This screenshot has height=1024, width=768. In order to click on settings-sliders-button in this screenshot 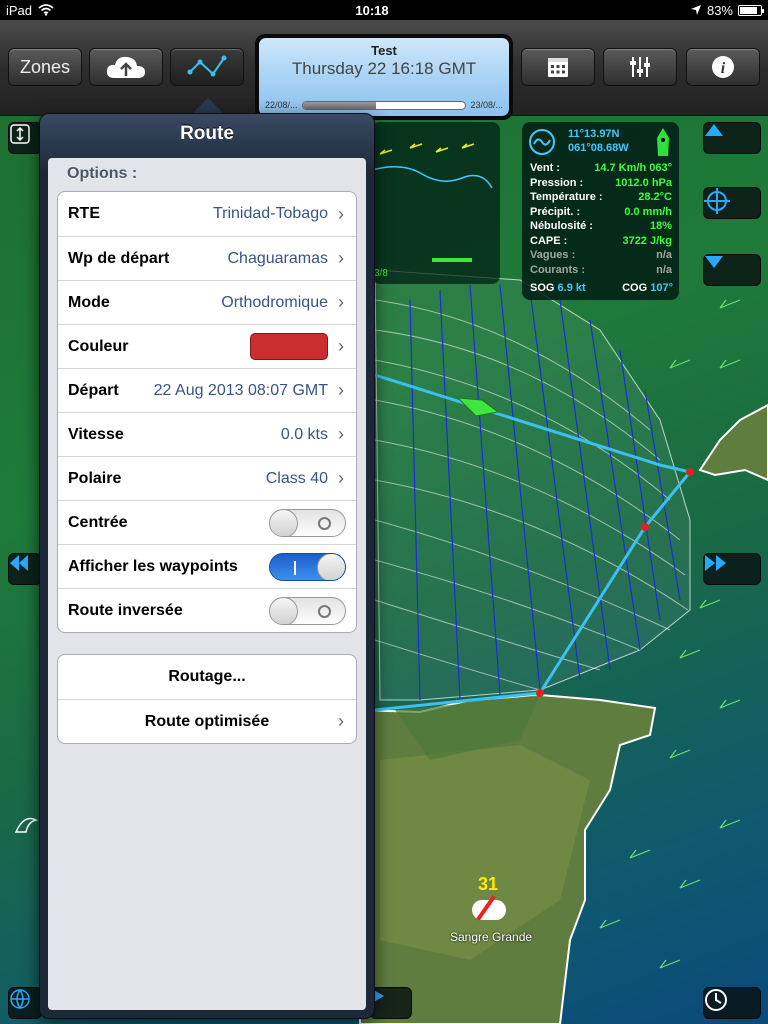, I will do `click(640, 67)`.